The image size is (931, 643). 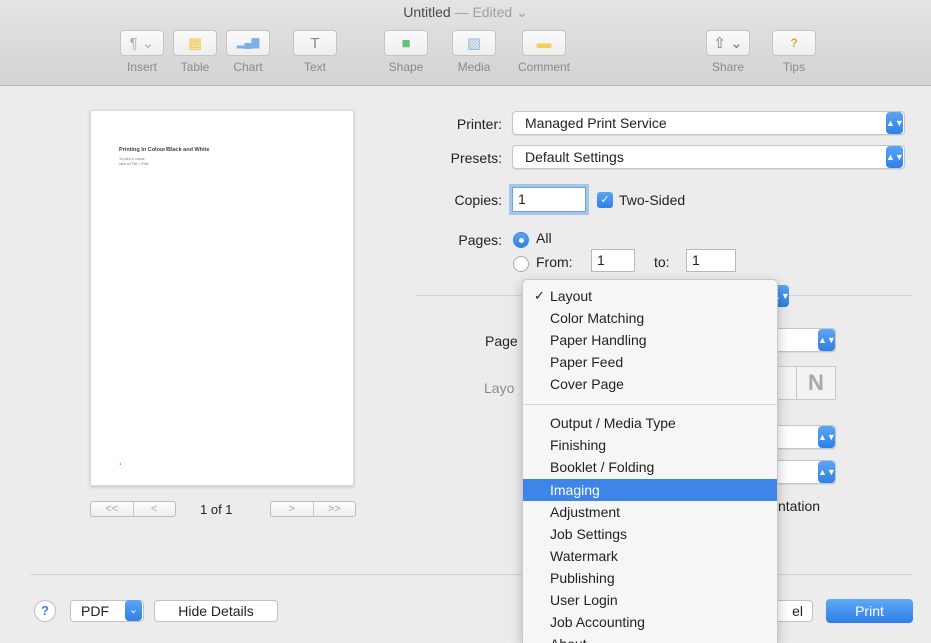 What do you see at coordinates (521, 264) in the screenshot?
I see `pages-from-radio` at bounding box center [521, 264].